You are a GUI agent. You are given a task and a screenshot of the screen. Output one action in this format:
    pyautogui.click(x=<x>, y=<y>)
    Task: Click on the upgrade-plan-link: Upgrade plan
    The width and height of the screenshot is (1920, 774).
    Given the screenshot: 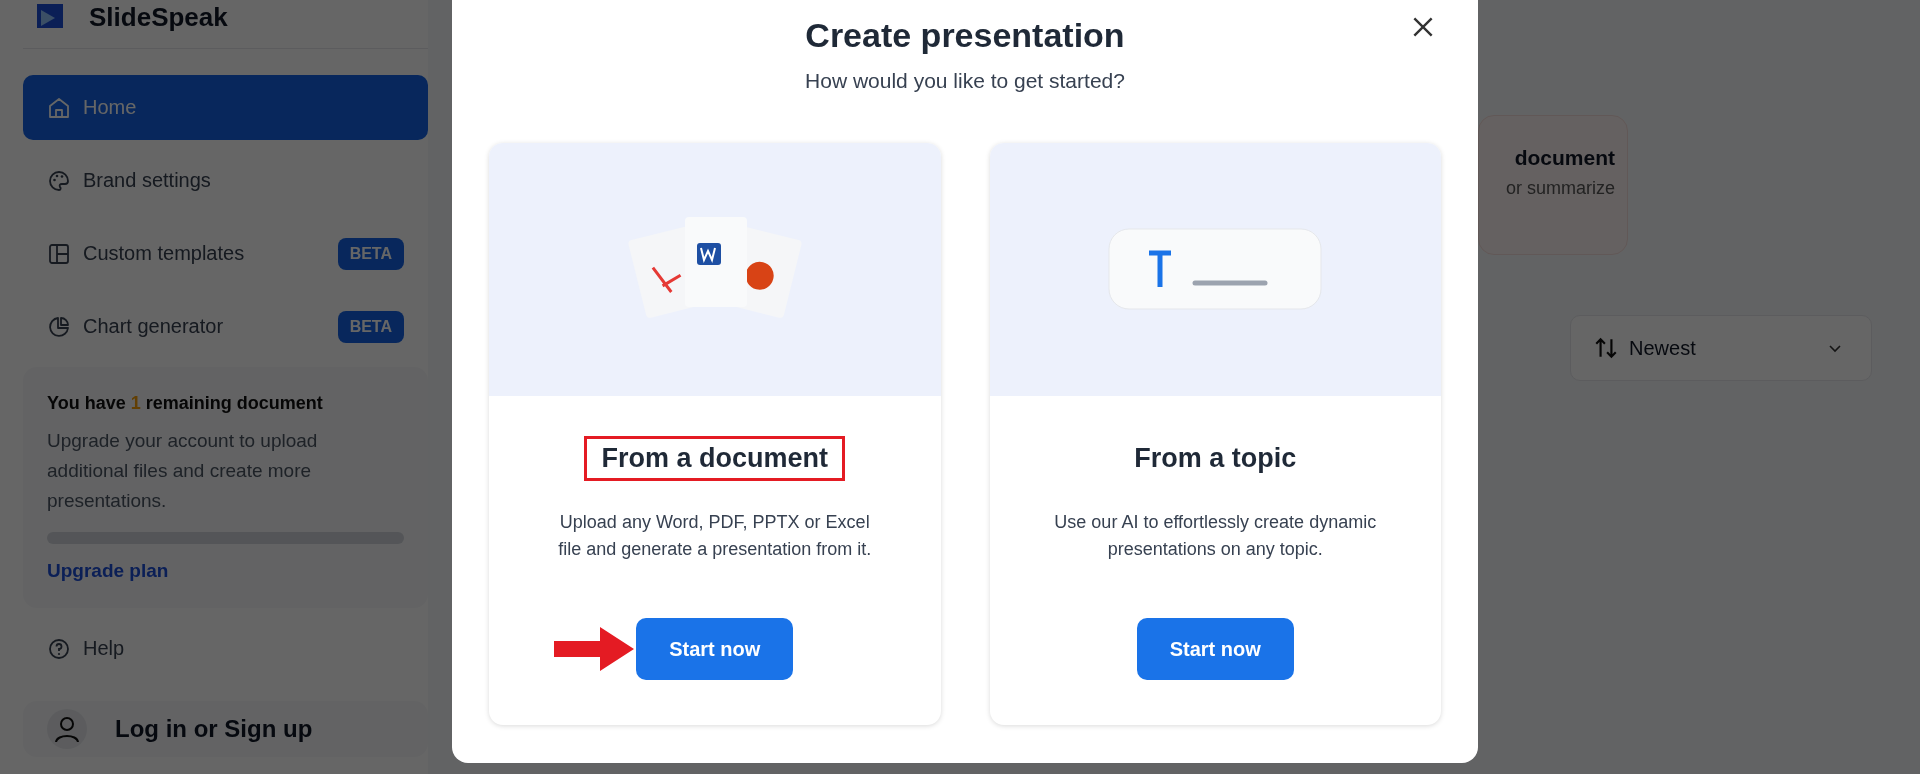 What is the action you would take?
    pyautogui.click(x=225, y=571)
    